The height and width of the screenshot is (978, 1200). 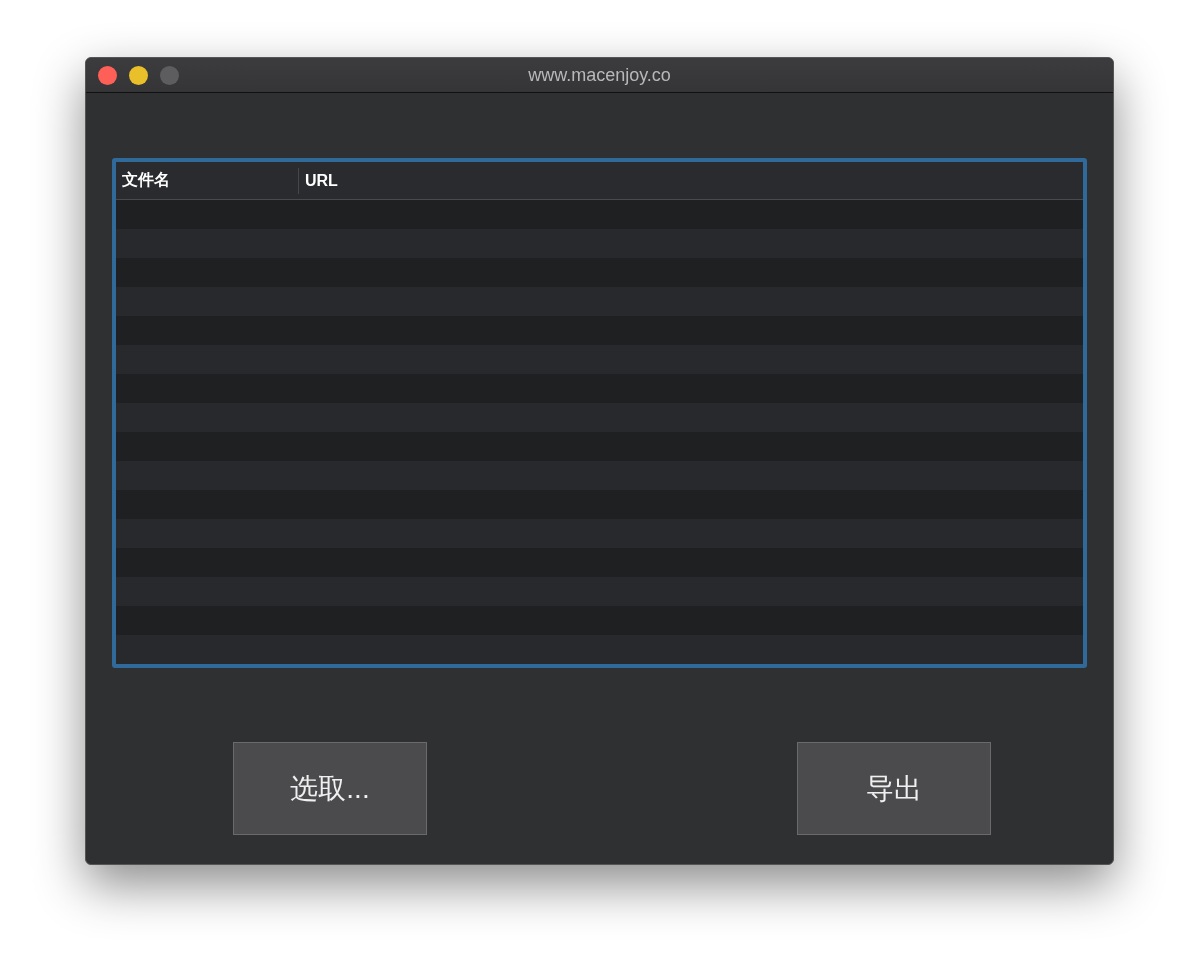 I want to click on column-header: 文件名, so click(x=207, y=180).